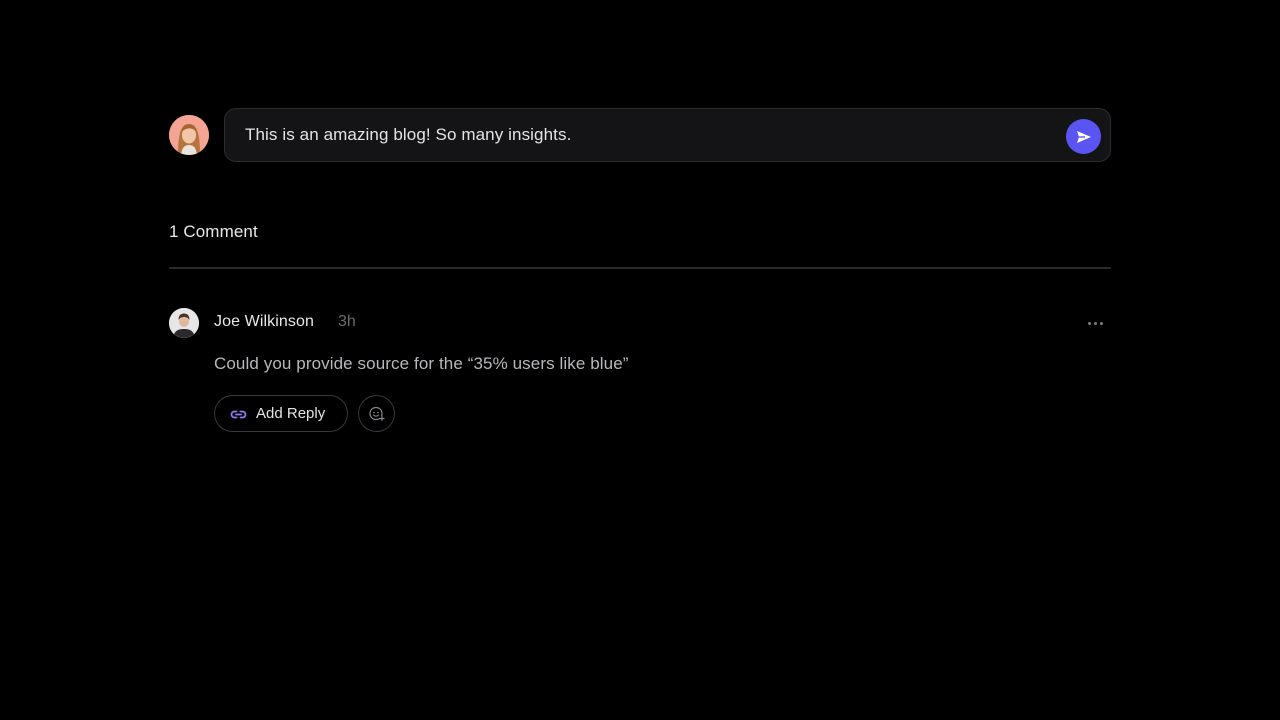 The width and height of the screenshot is (1280, 720). I want to click on comment-composer, so click(640, 135).